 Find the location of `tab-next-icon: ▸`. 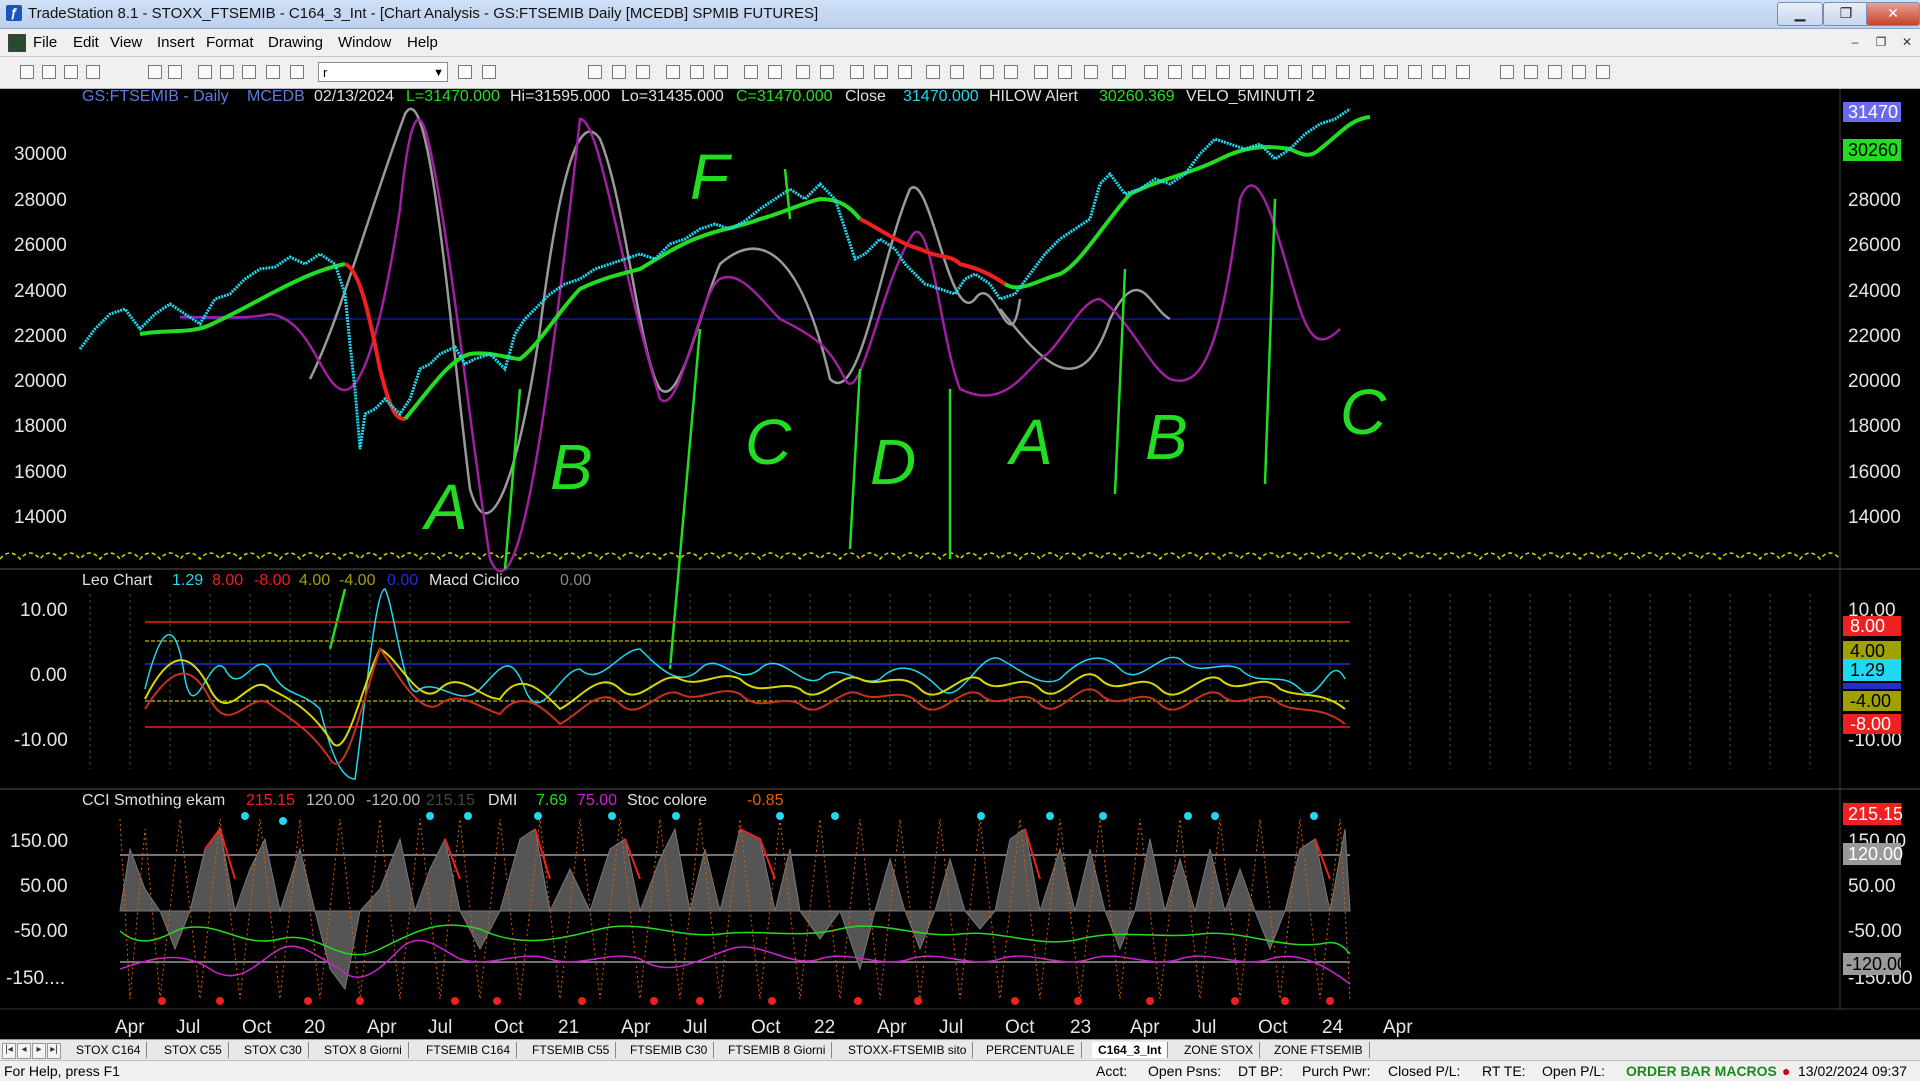

tab-next-icon: ▸ is located at coordinates (39, 1051).